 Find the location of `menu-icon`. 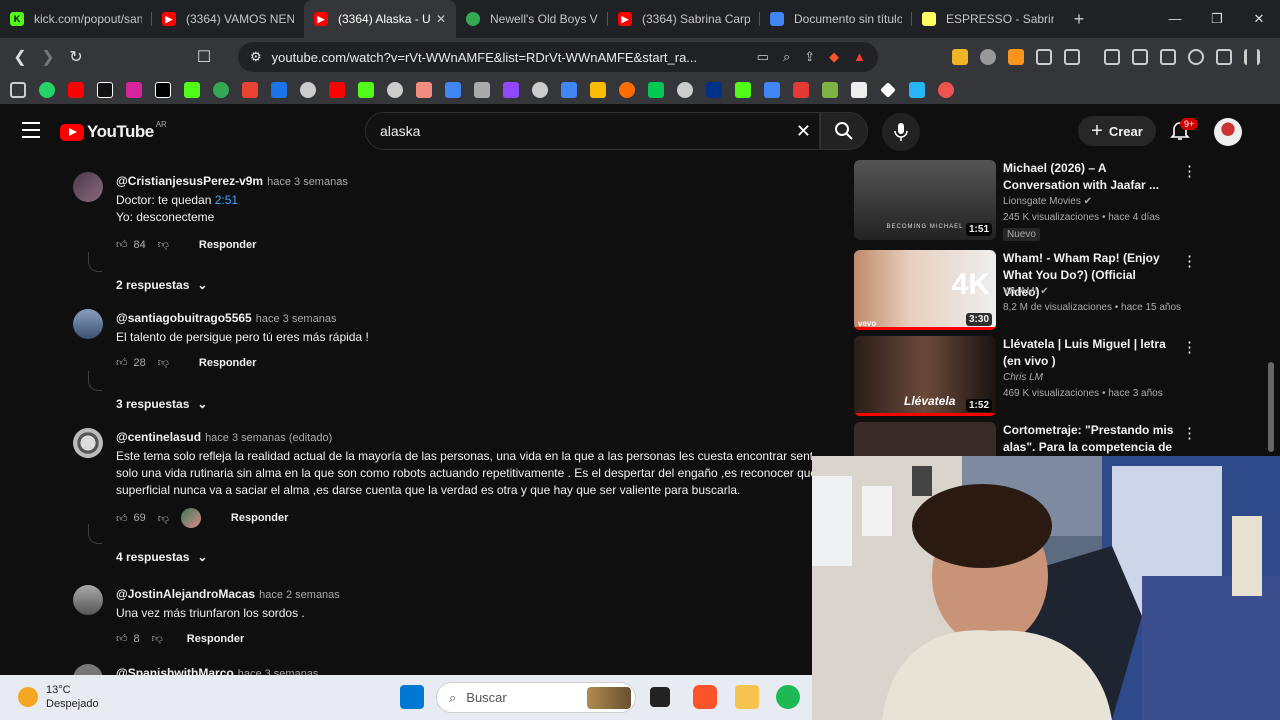

menu-icon is located at coordinates (1252, 57).